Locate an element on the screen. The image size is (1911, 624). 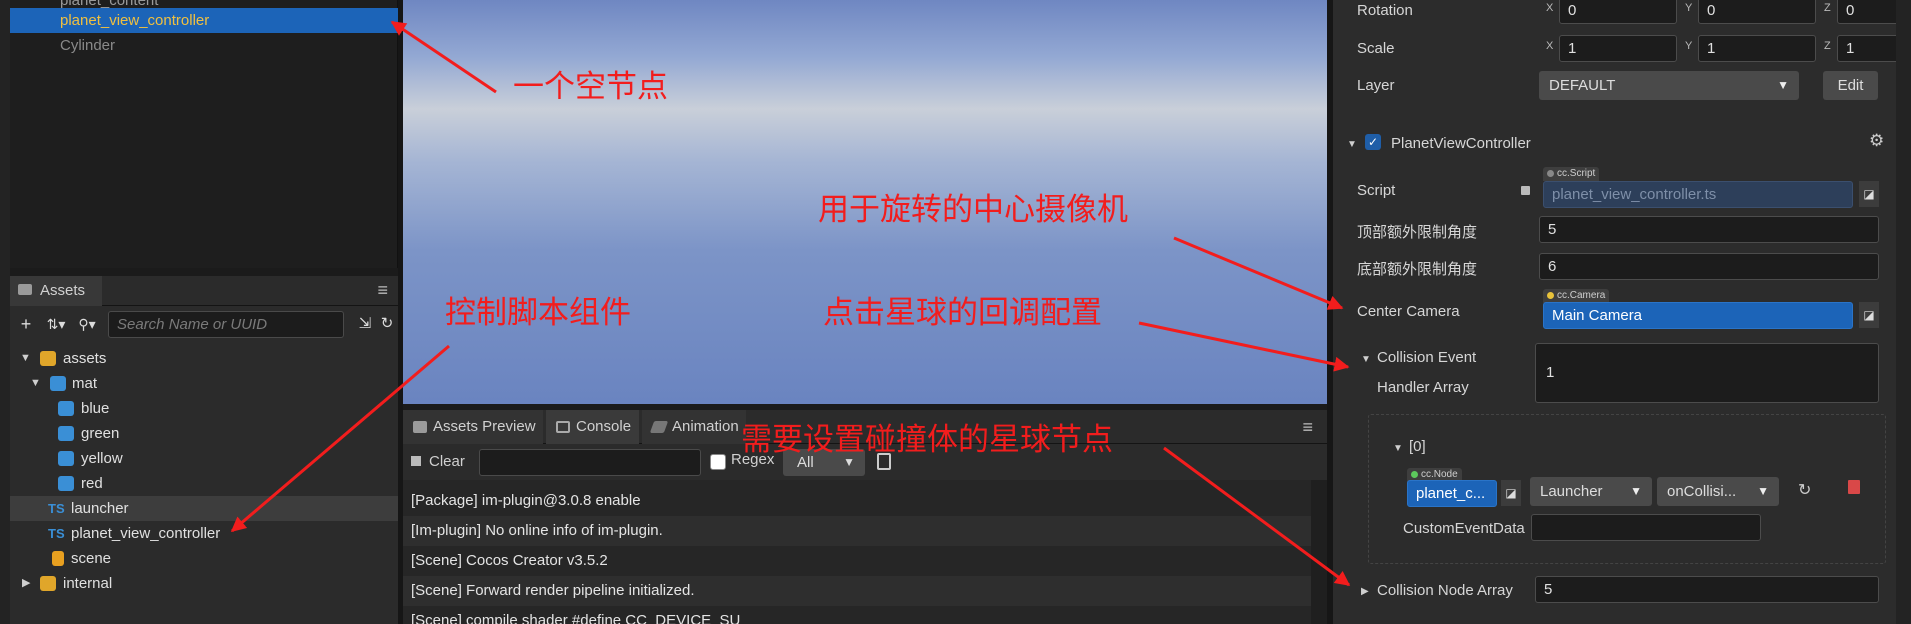
add-icon: + is located at coordinates (26, 324).